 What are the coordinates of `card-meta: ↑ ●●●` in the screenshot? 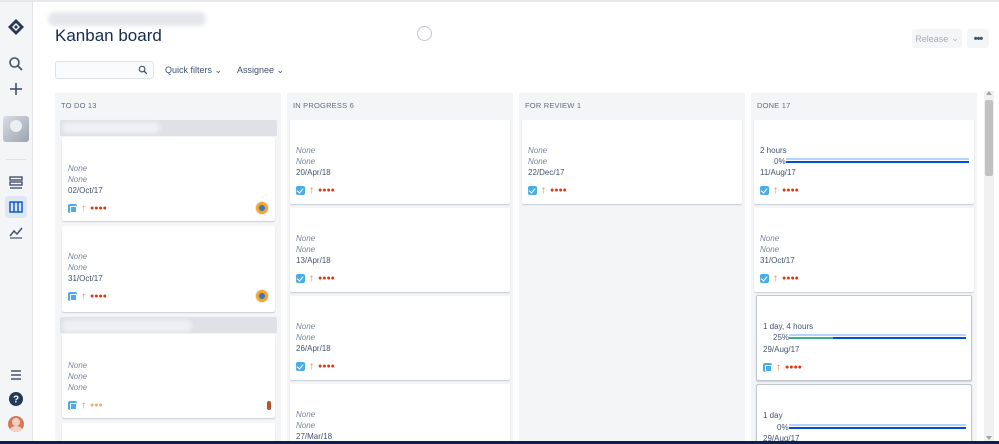 It's located at (85, 406).